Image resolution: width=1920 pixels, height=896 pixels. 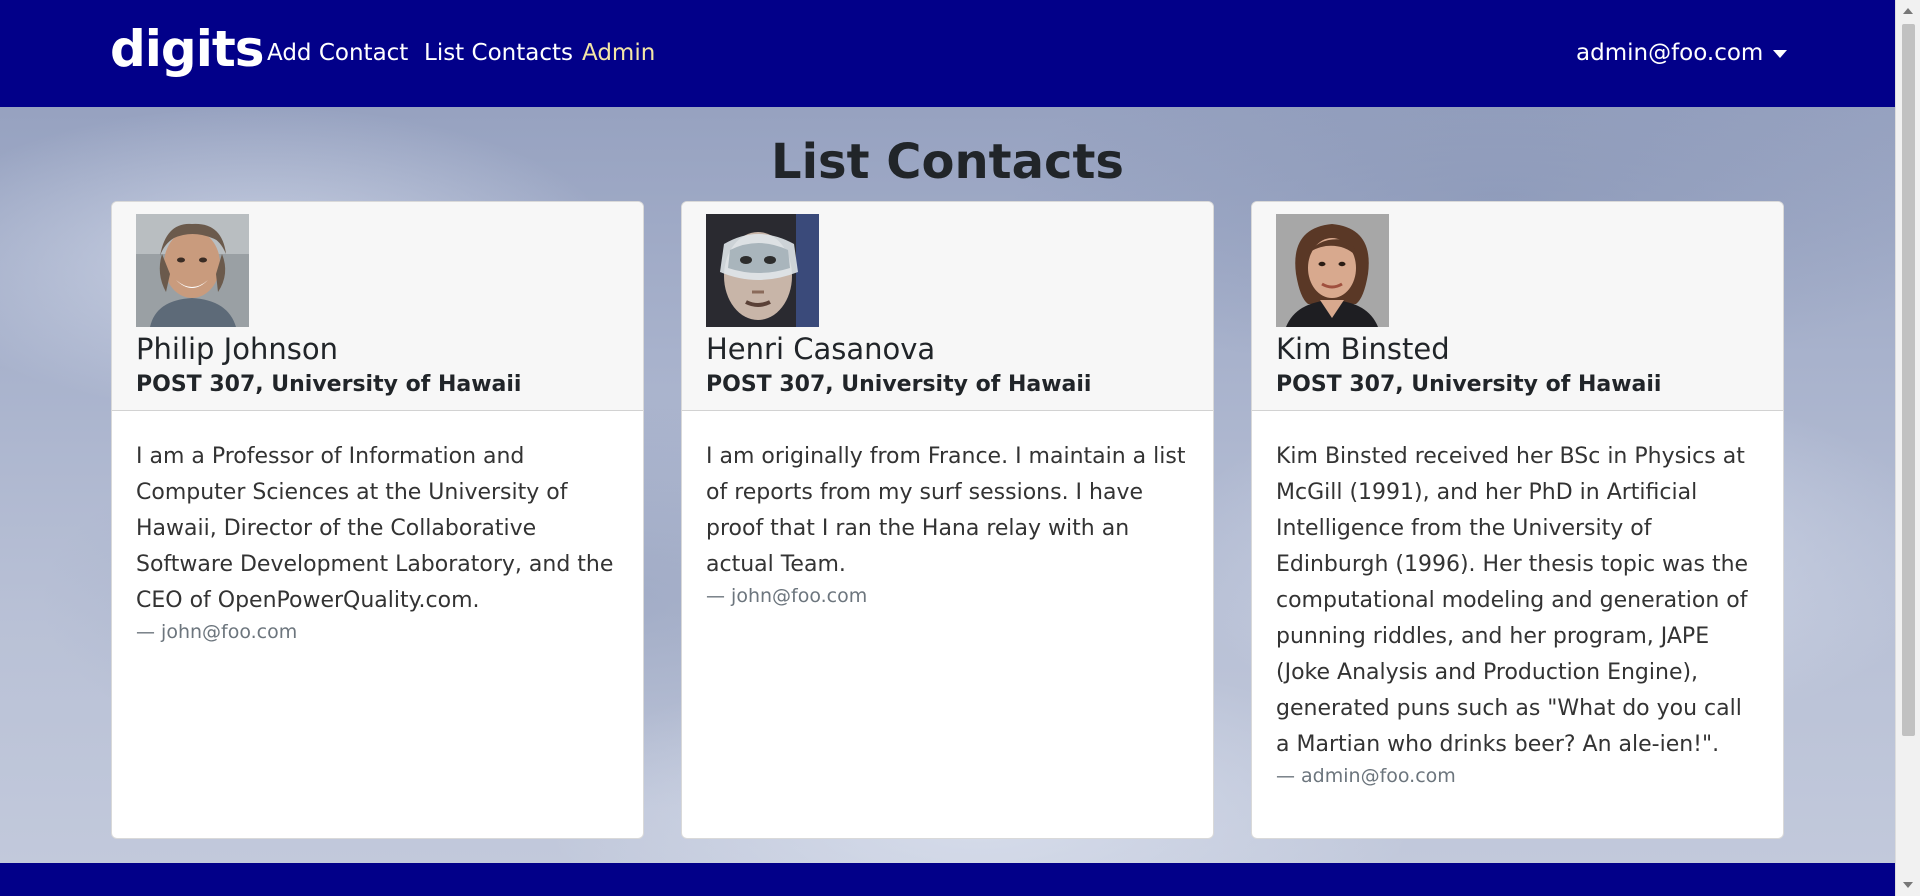 I want to click on caret-down-icon, so click(x=1780, y=54).